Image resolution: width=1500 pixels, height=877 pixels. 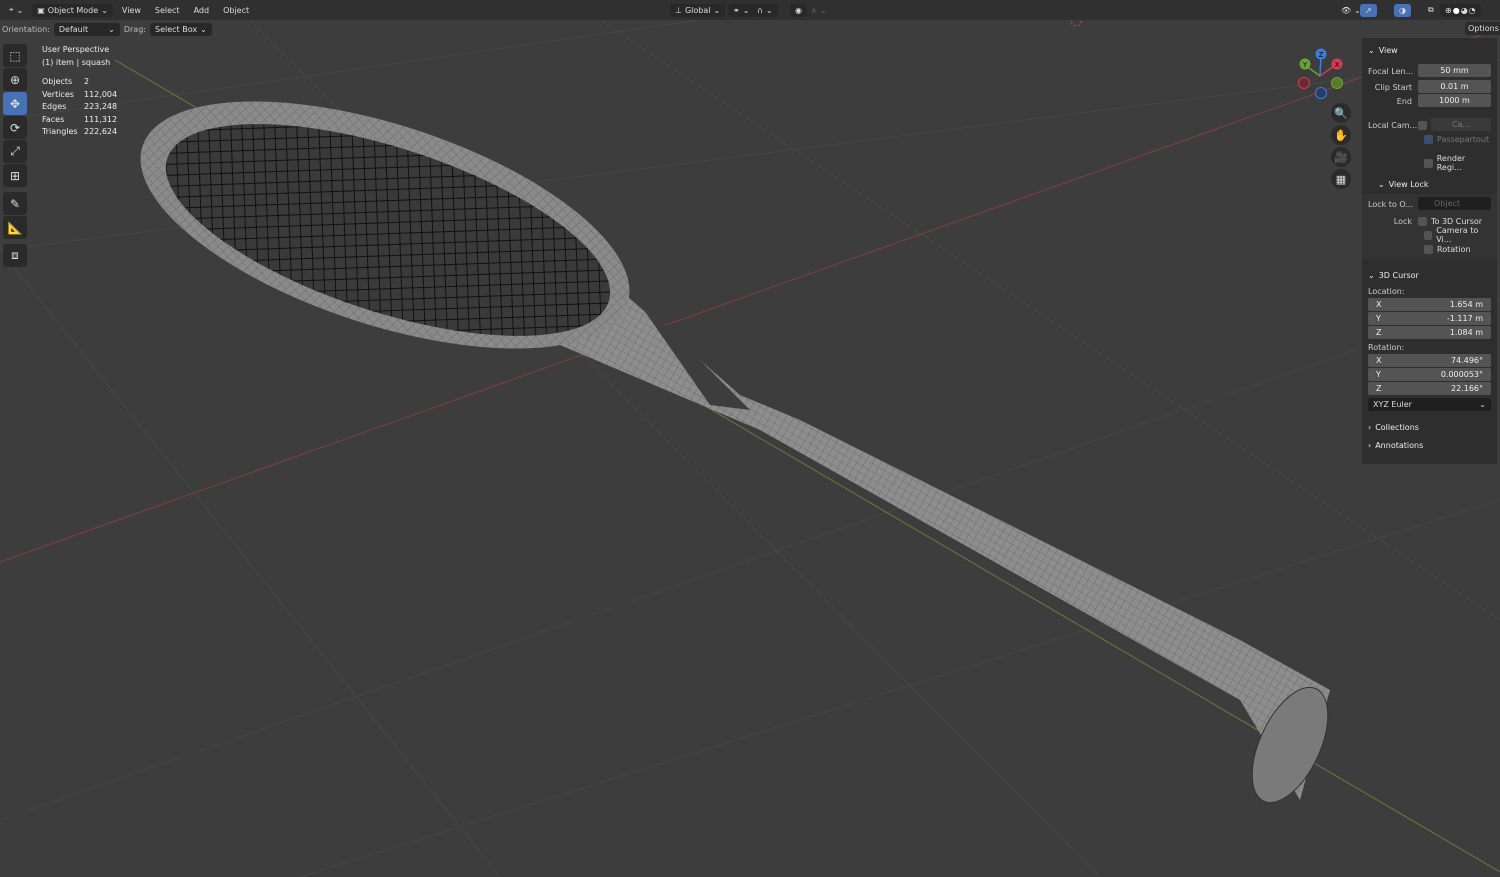 What do you see at coordinates (1429, 304) in the screenshot?
I see `cursor-location-x: X 1.654 m` at bounding box center [1429, 304].